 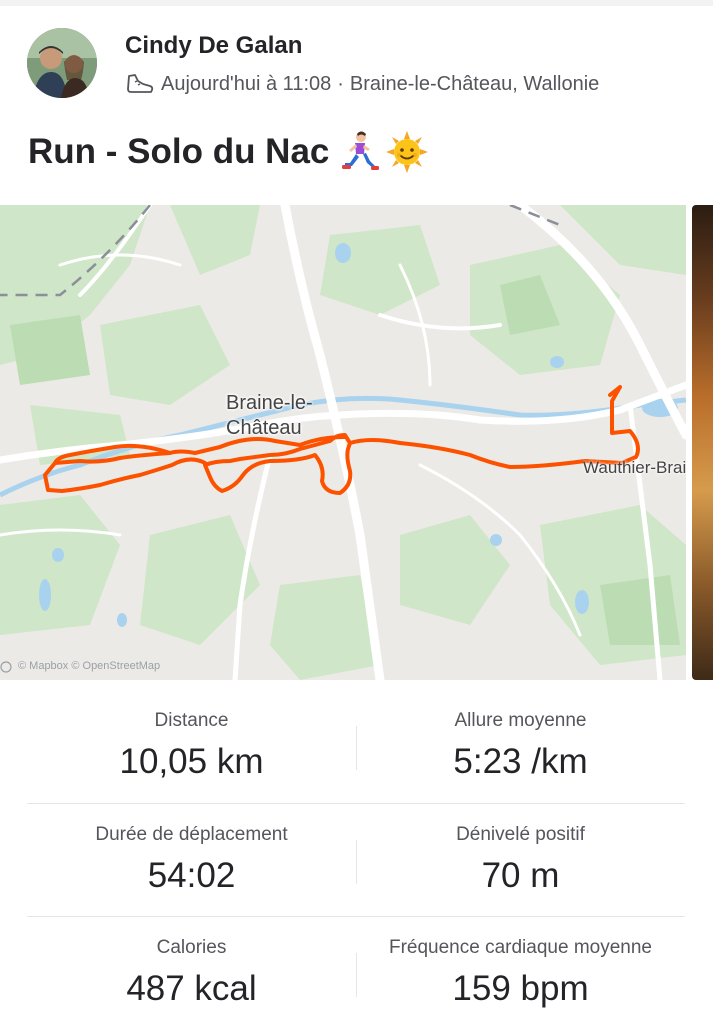 What do you see at coordinates (191, 761) in the screenshot?
I see `stat-value: 10,05 km` at bounding box center [191, 761].